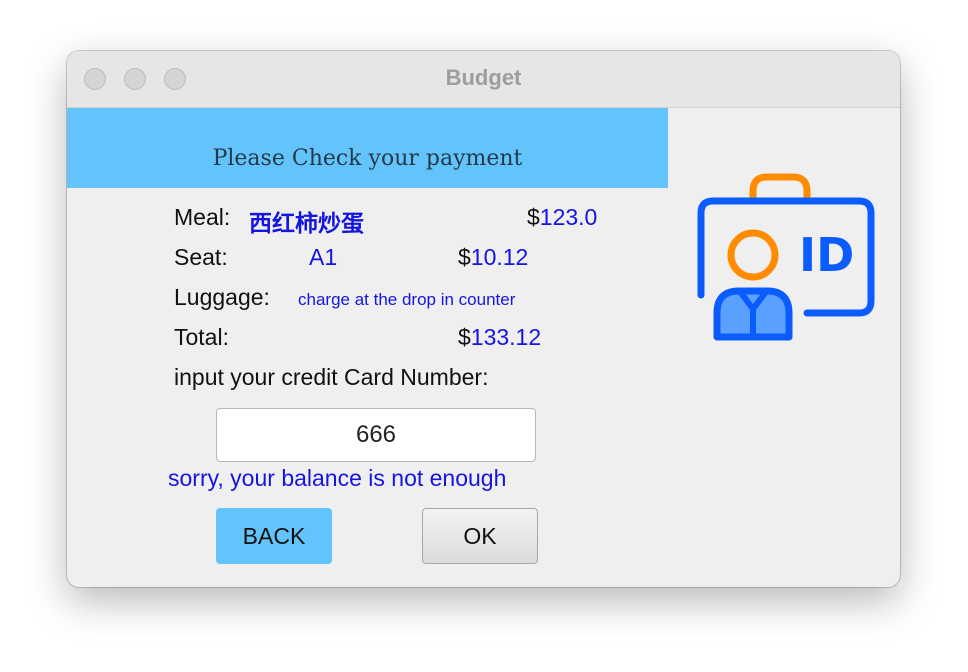 The image size is (968, 672). Describe the element at coordinates (780, 189) in the screenshot. I see `badge-clip-shape` at that location.